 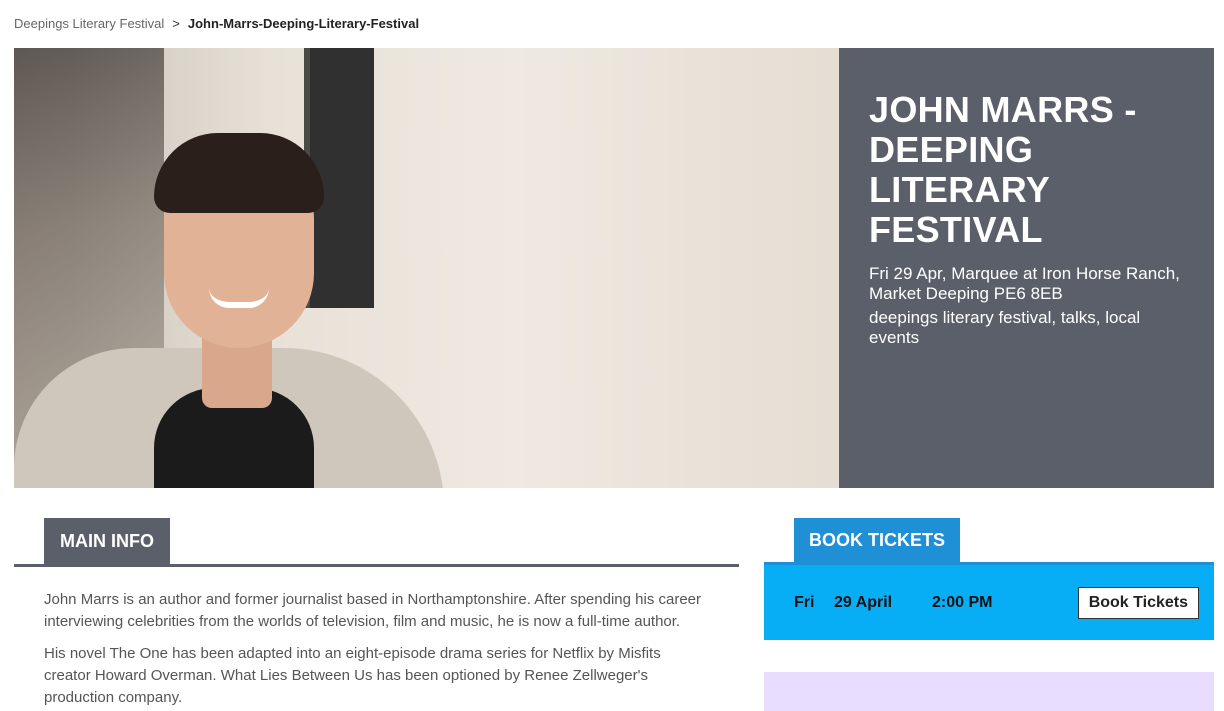 What do you see at coordinates (804, 602) in the screenshot?
I see `performance-day: Fri` at bounding box center [804, 602].